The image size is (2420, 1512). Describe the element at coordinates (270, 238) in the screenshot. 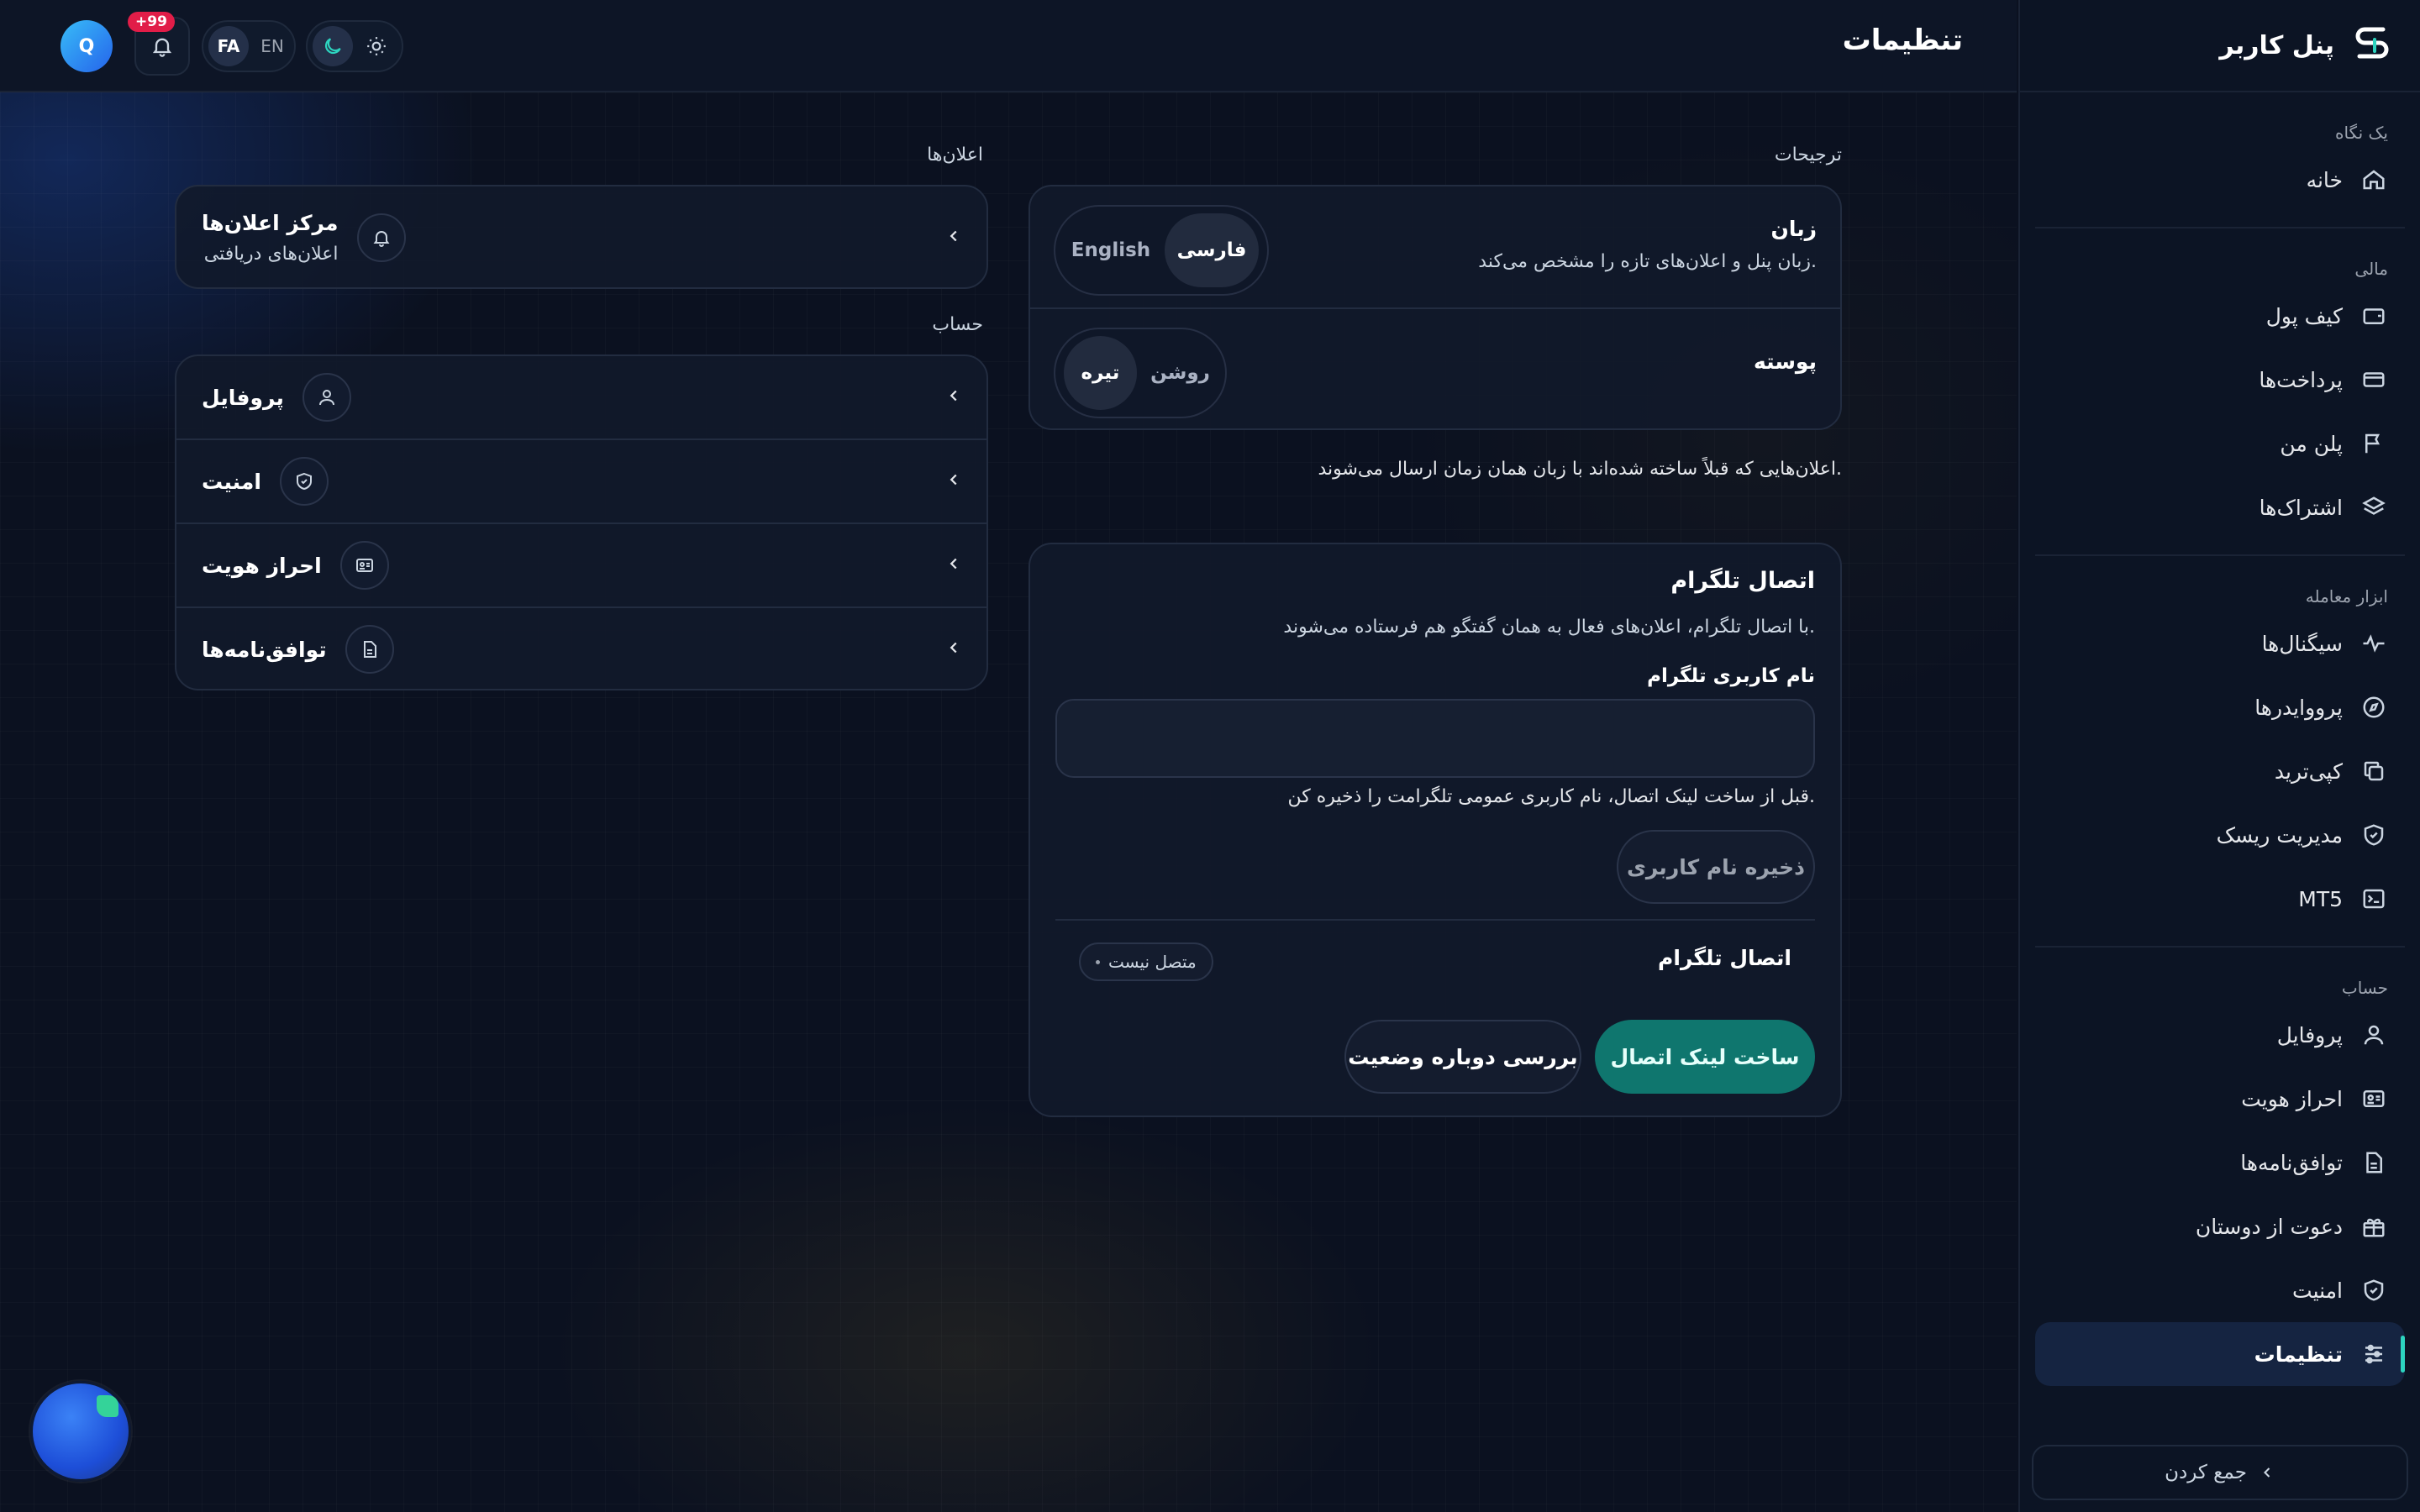

I see `notification-center-text: مرکز اعلان‌ها اعلان‌های دریافتی` at that location.